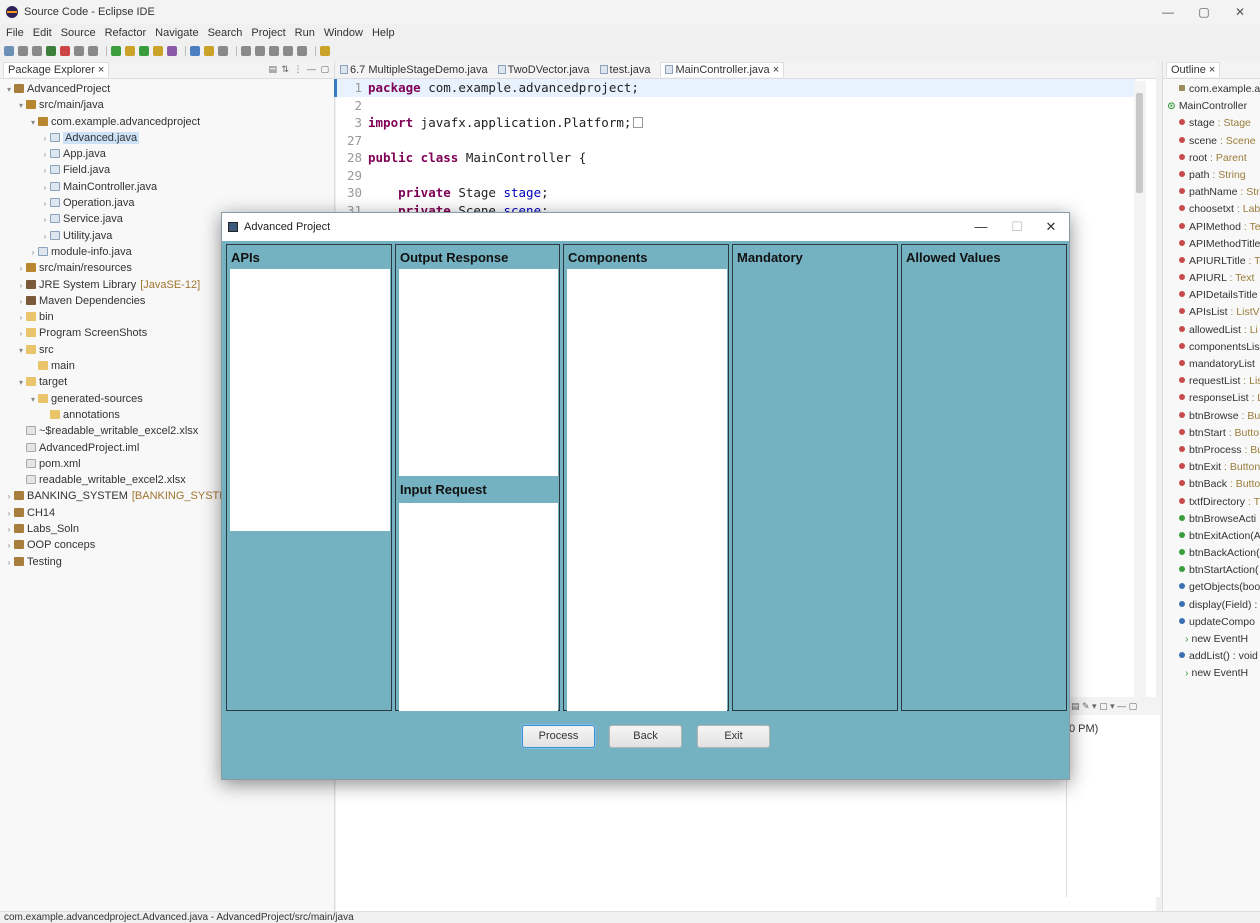 This screenshot has width=1260, height=923. I want to click on outline-item: scene : Scene, so click(1211, 141).